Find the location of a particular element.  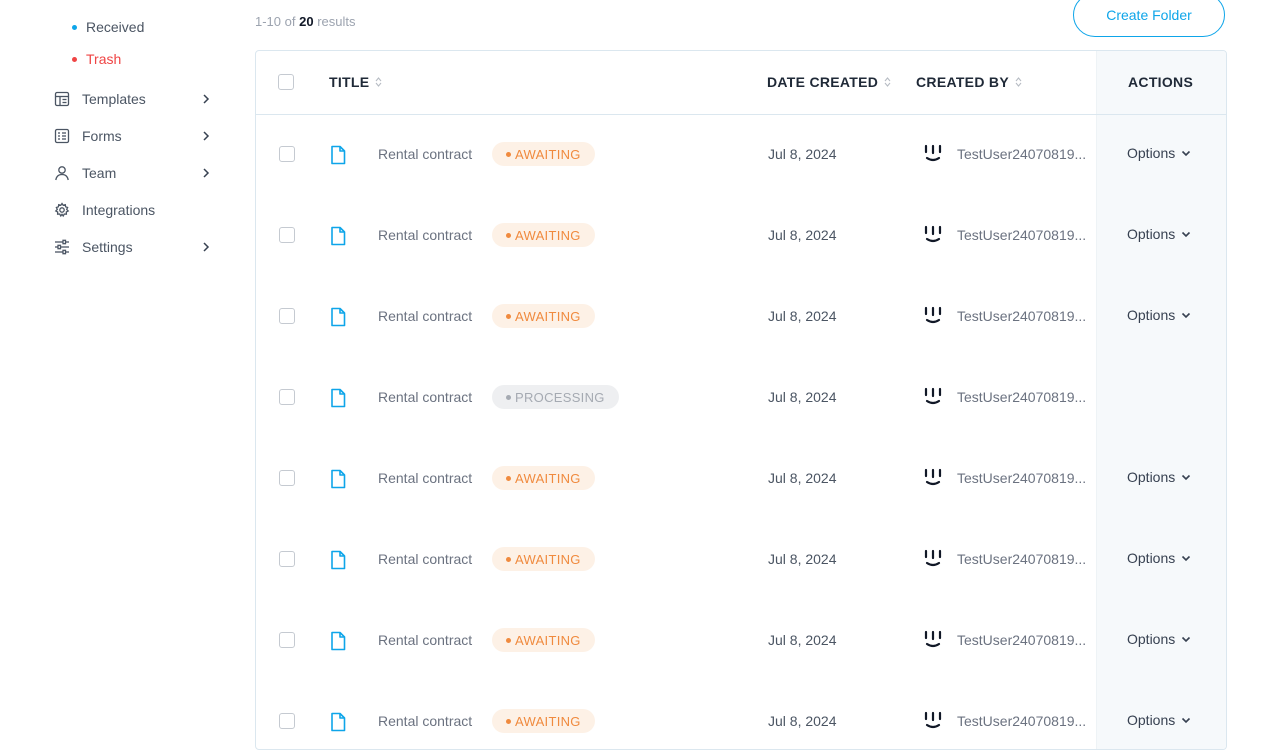

status-badge: PROCESSING is located at coordinates (555, 397).